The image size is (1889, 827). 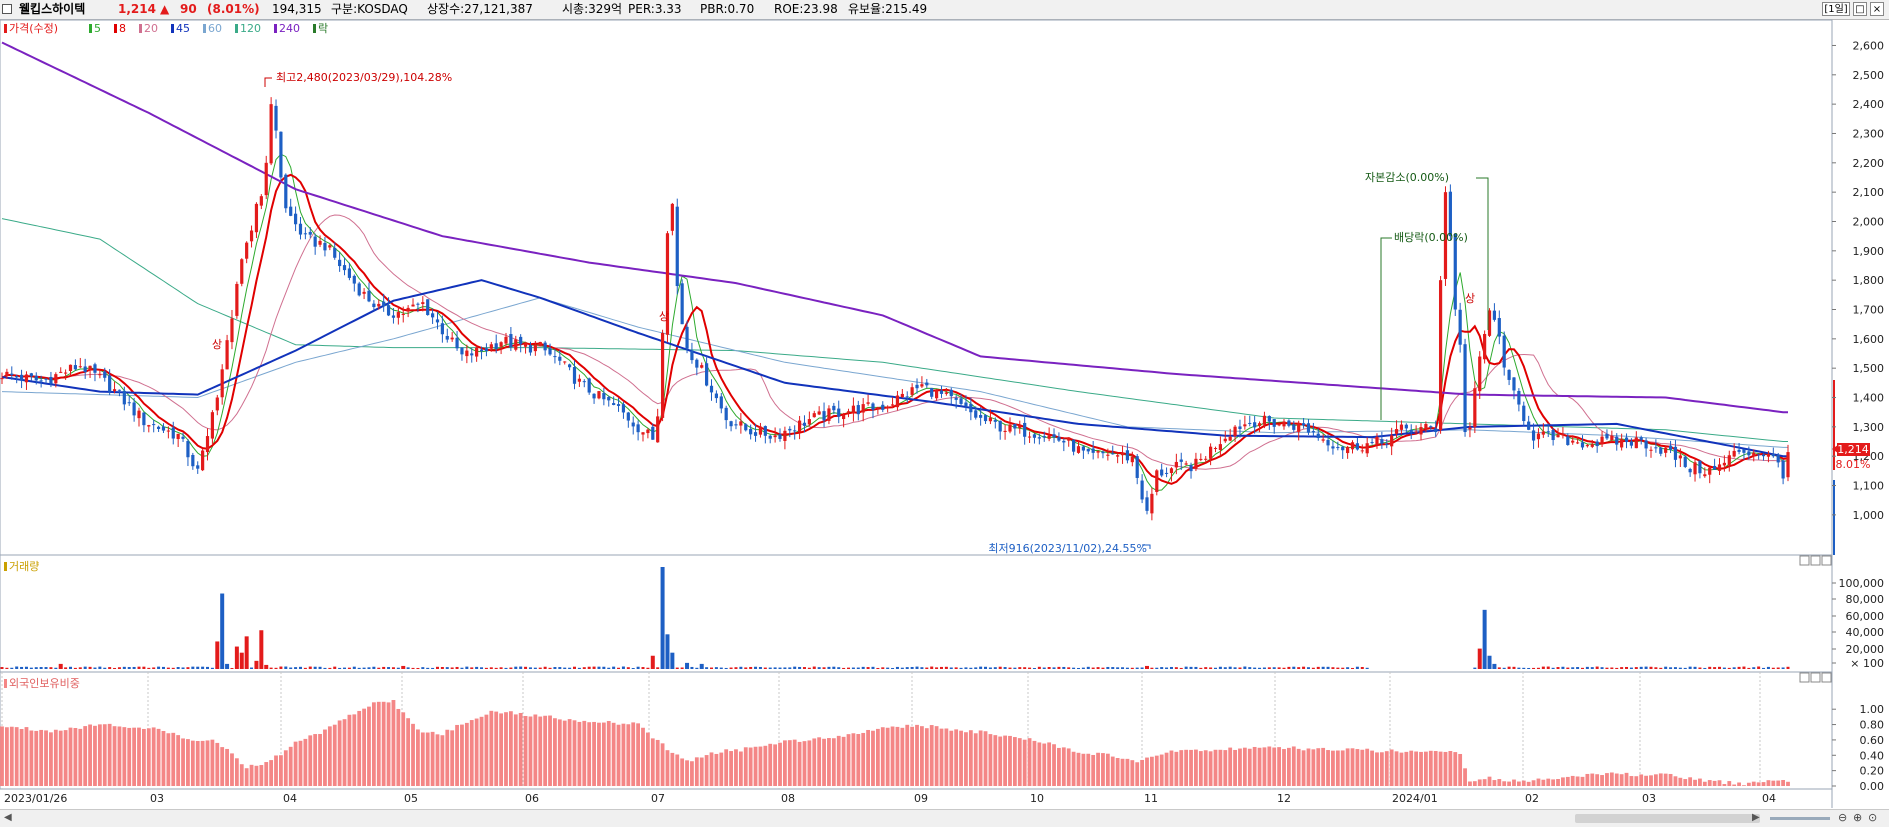 What do you see at coordinates (895, 743) in the screenshot?
I see `foreign-ownership-bars` at bounding box center [895, 743].